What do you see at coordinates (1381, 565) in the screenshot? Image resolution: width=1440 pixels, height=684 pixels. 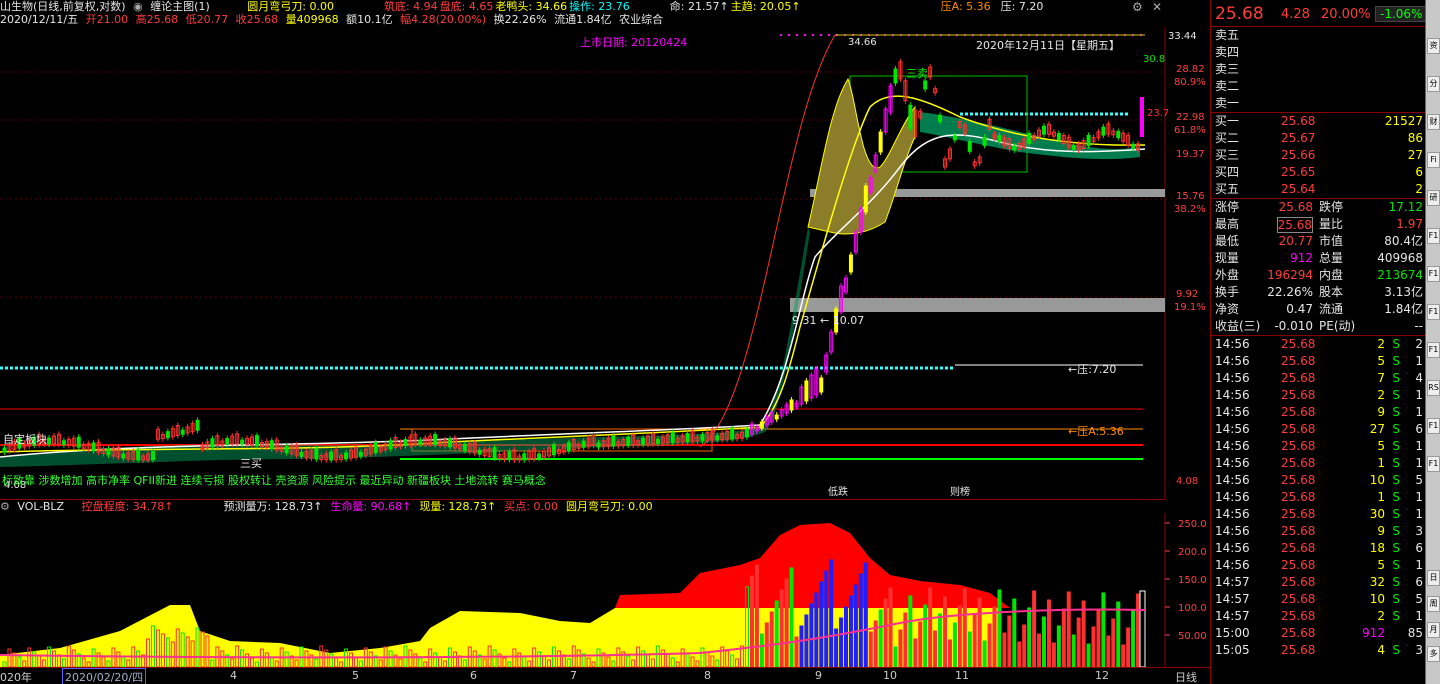 I see `tick-volume: 5` at bounding box center [1381, 565].